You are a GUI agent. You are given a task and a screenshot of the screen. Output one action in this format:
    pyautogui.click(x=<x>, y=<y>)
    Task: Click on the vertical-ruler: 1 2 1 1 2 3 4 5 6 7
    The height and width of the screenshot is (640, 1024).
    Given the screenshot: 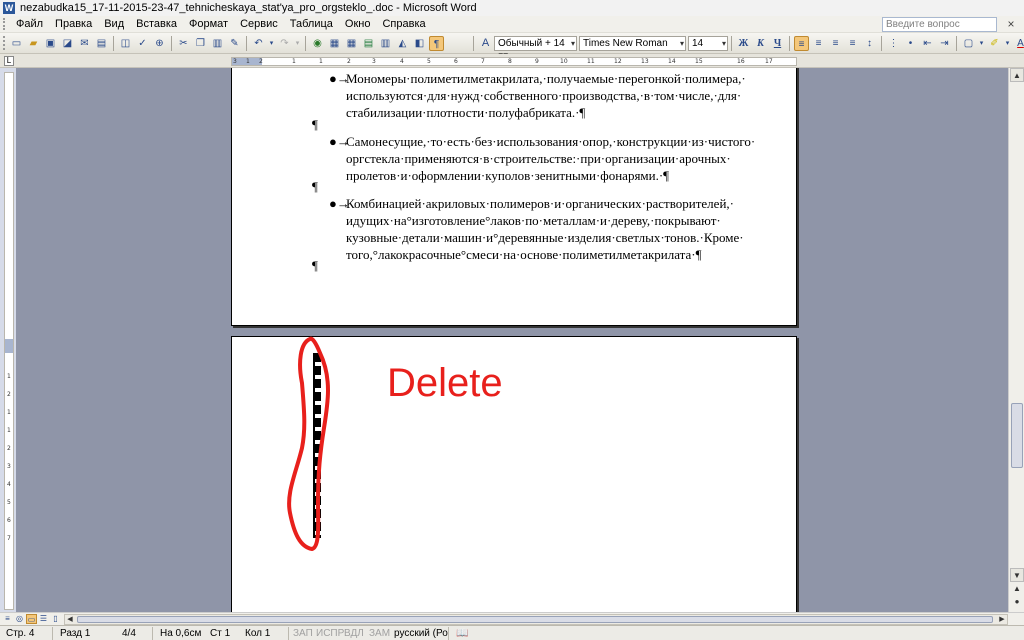 What is the action you would take?
    pyautogui.click(x=9, y=341)
    